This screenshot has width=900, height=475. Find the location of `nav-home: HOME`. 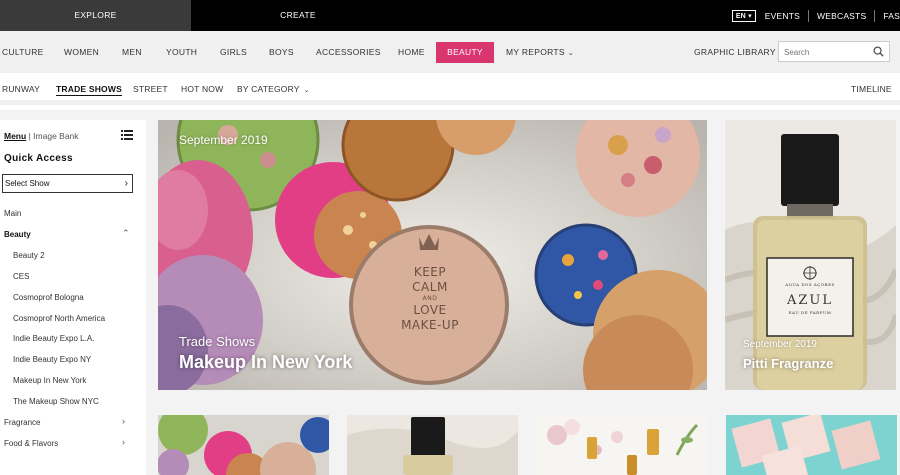

nav-home: HOME is located at coordinates (411, 52).